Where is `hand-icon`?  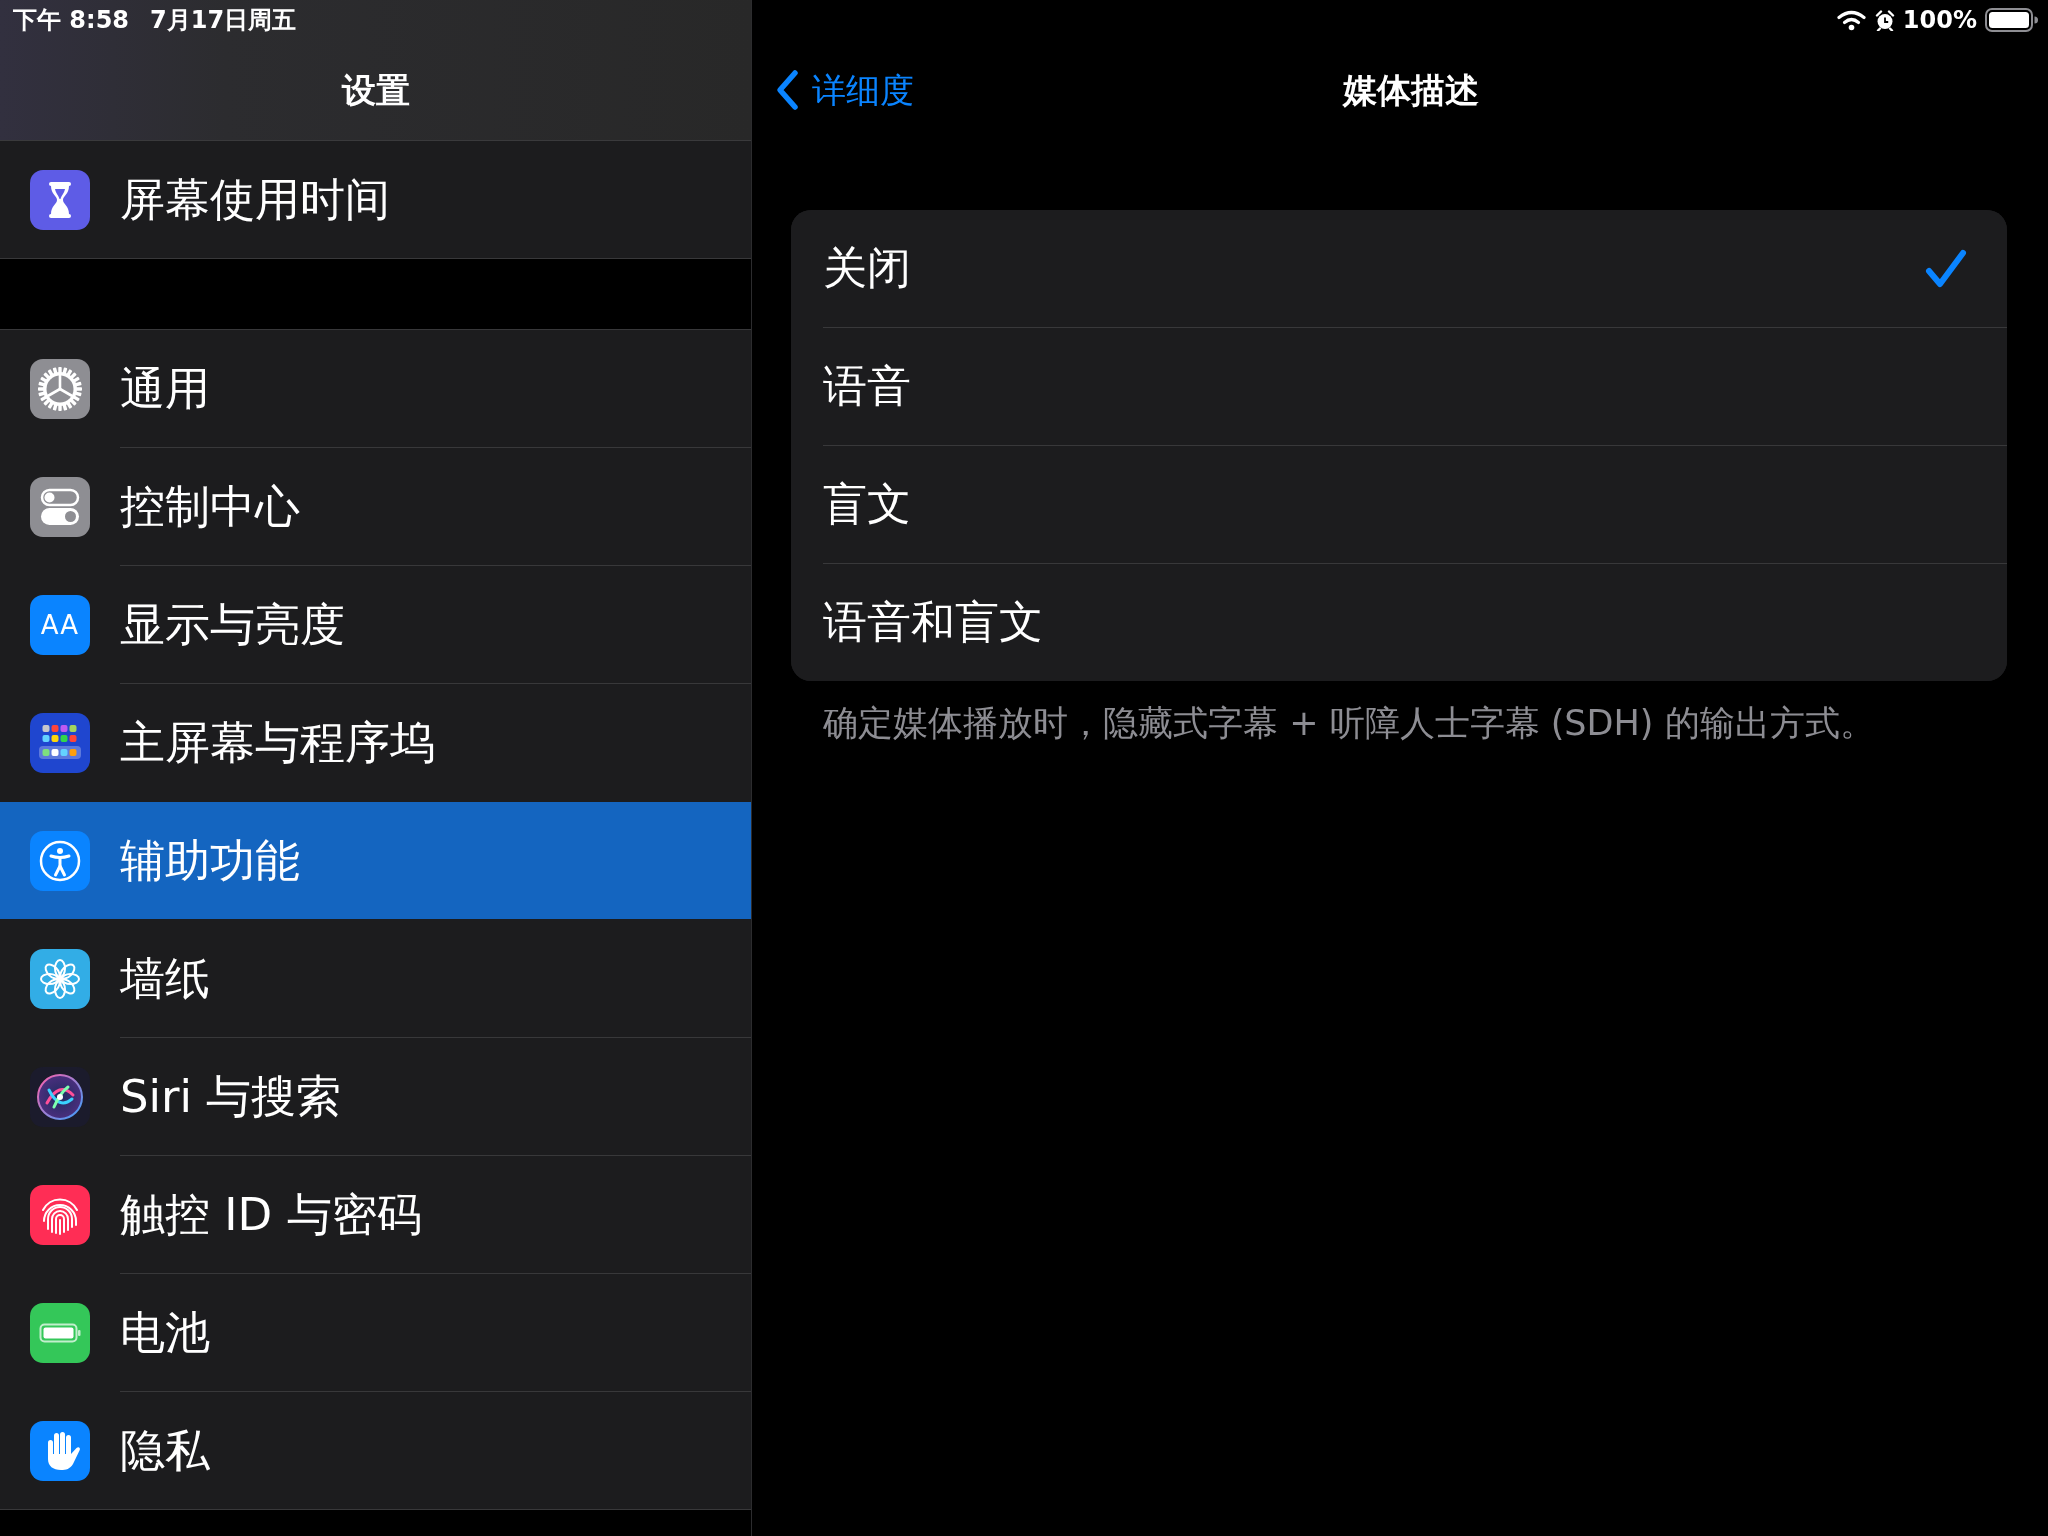 hand-icon is located at coordinates (60, 1450).